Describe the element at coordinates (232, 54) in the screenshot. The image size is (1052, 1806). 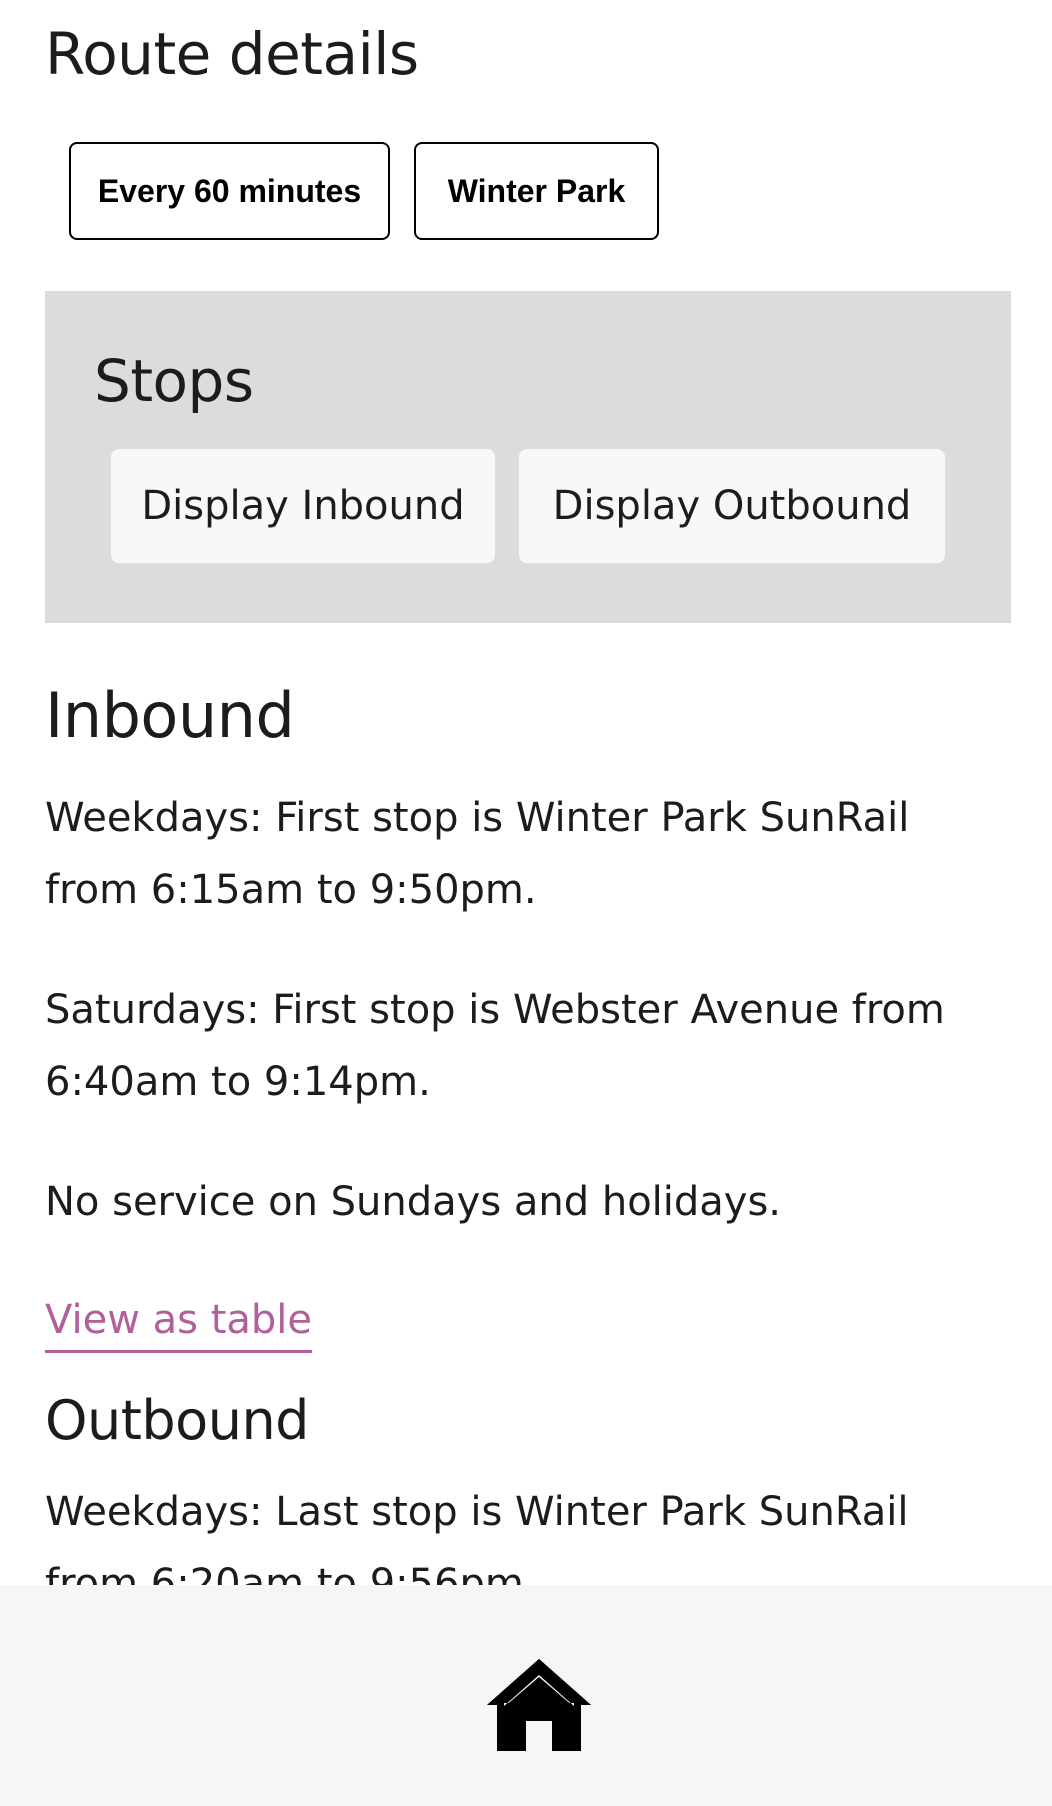
I see `page-title: Route details` at that location.